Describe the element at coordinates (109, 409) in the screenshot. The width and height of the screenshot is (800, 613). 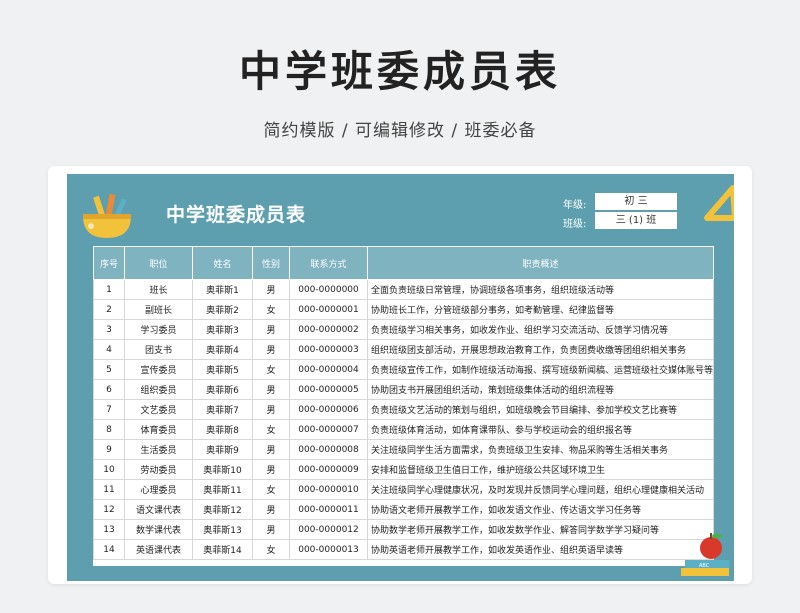
I see `cell-index: 7` at that location.